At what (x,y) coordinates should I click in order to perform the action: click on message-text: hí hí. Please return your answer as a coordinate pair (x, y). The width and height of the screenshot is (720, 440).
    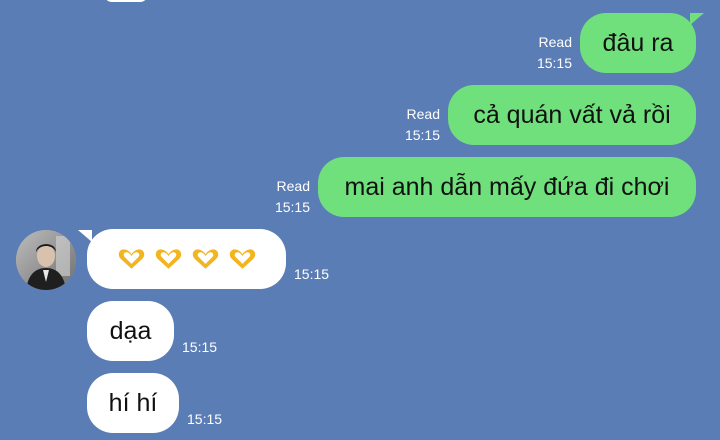
    Looking at the image, I should click on (133, 402).